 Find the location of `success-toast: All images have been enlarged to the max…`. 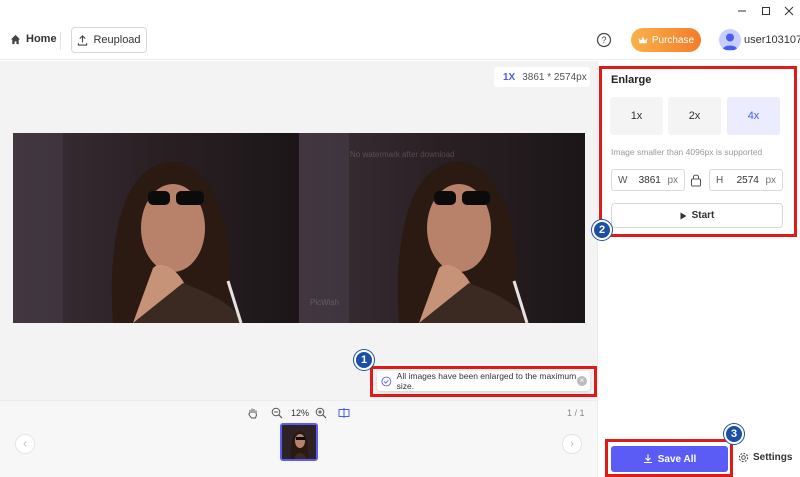

success-toast: All images have been enlarged to the max… is located at coordinates (483, 381).